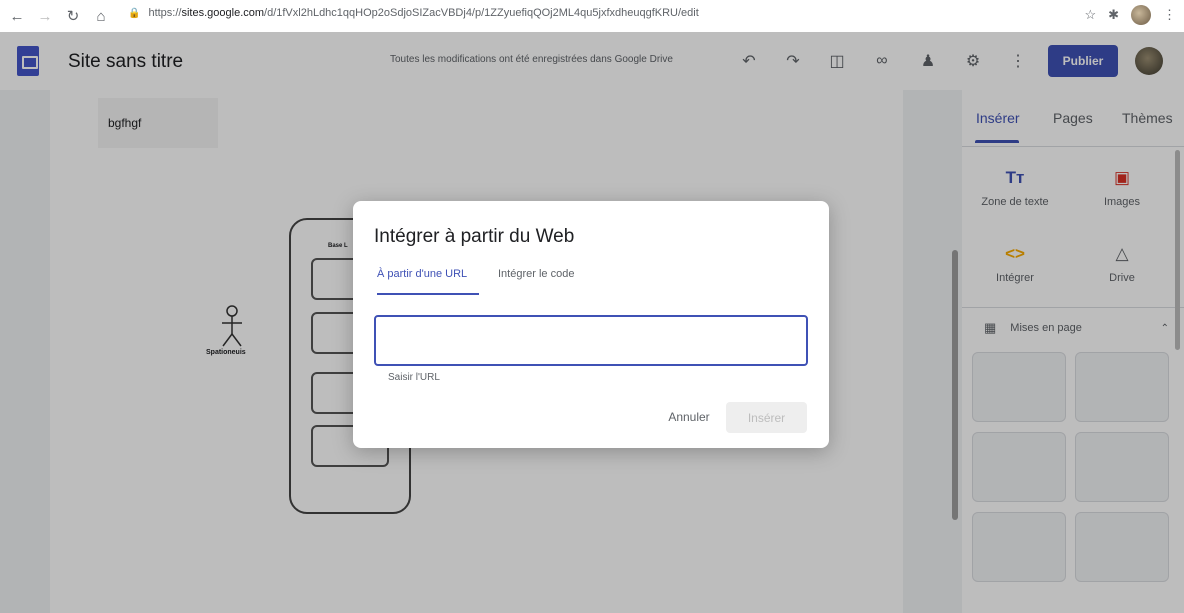 Image resolution: width=1184 pixels, height=613 pixels. What do you see at coordinates (928, 61) in the screenshot?
I see `share-add-person-icon: ♟` at bounding box center [928, 61].